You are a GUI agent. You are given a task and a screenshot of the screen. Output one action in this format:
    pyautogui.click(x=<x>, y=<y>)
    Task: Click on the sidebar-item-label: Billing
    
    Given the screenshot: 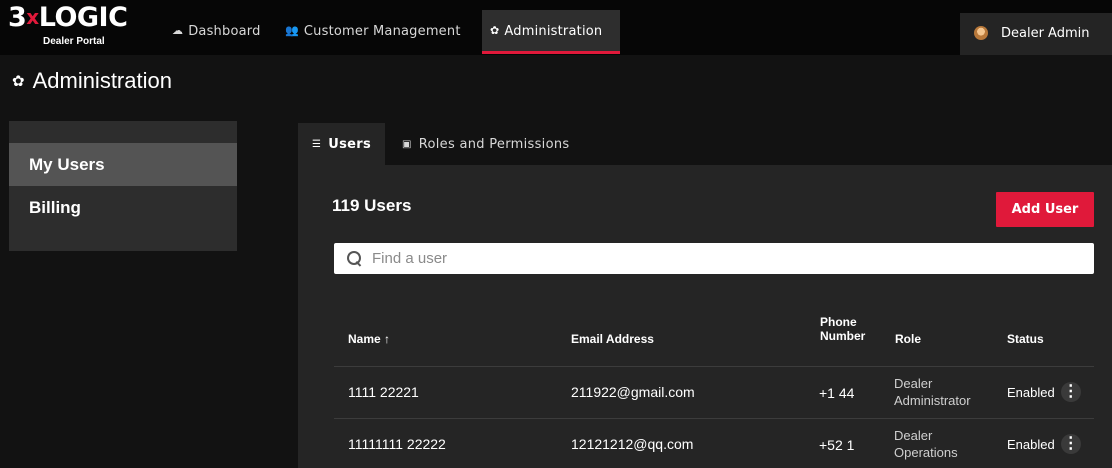 What is the action you would take?
    pyautogui.click(x=55, y=207)
    